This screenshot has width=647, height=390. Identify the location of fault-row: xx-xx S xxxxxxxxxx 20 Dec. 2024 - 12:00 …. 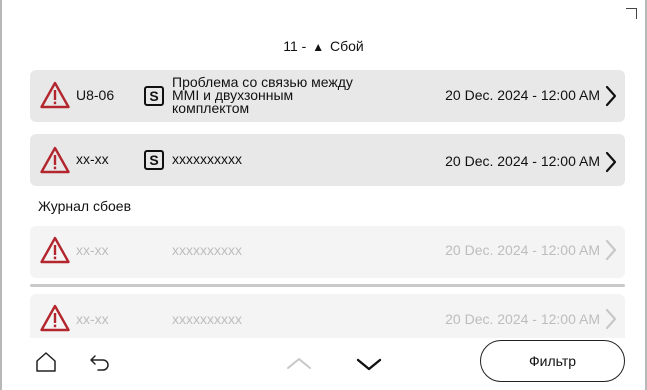
(327, 160).